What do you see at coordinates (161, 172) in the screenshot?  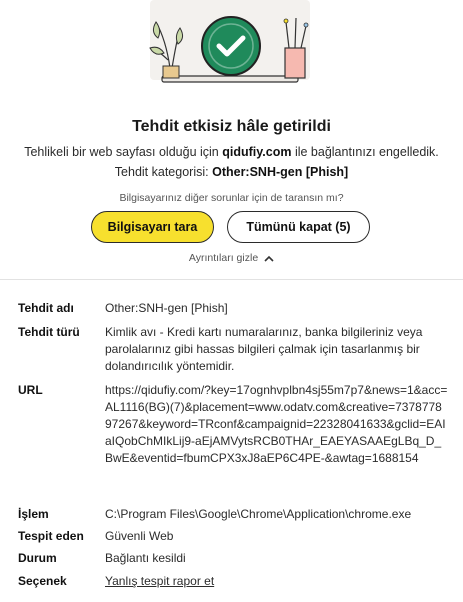 I see `threat-category-label: Tehdit kategorisi:` at bounding box center [161, 172].